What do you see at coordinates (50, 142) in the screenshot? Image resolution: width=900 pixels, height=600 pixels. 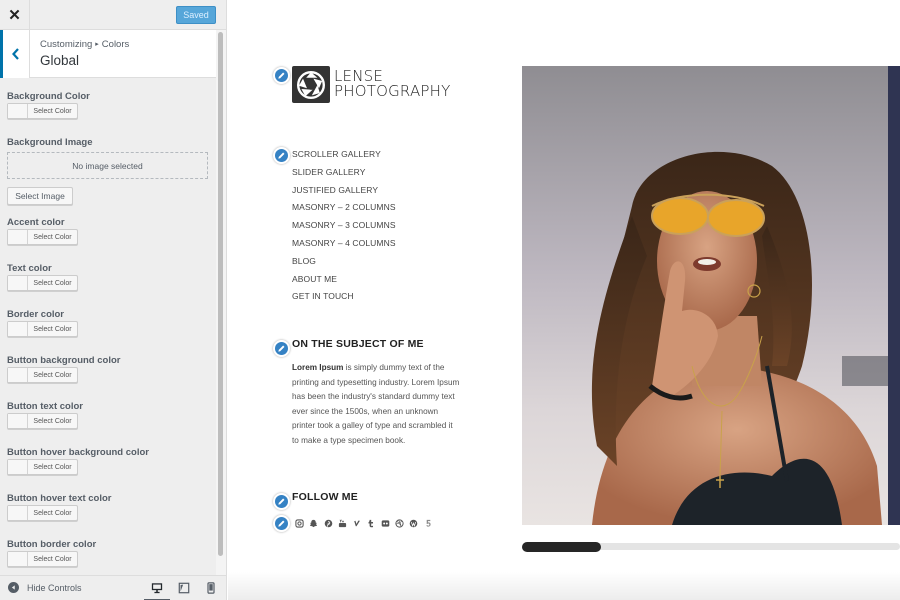 I see `control-background-image: Background Image` at bounding box center [50, 142].